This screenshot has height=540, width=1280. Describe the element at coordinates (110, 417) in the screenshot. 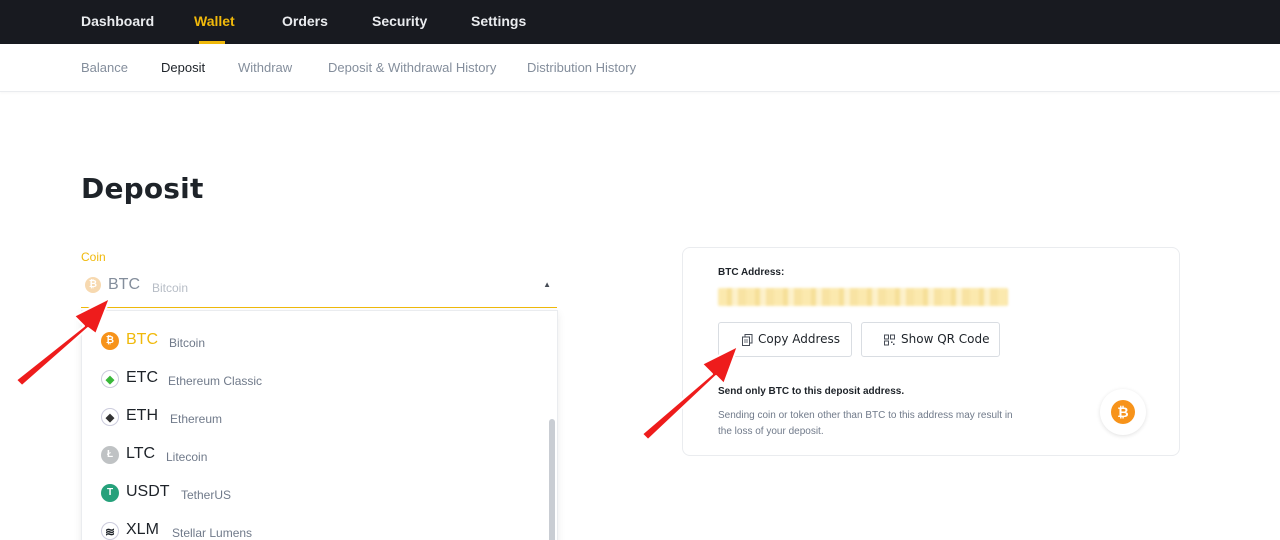

I see `ethereum-icon: ◆` at that location.